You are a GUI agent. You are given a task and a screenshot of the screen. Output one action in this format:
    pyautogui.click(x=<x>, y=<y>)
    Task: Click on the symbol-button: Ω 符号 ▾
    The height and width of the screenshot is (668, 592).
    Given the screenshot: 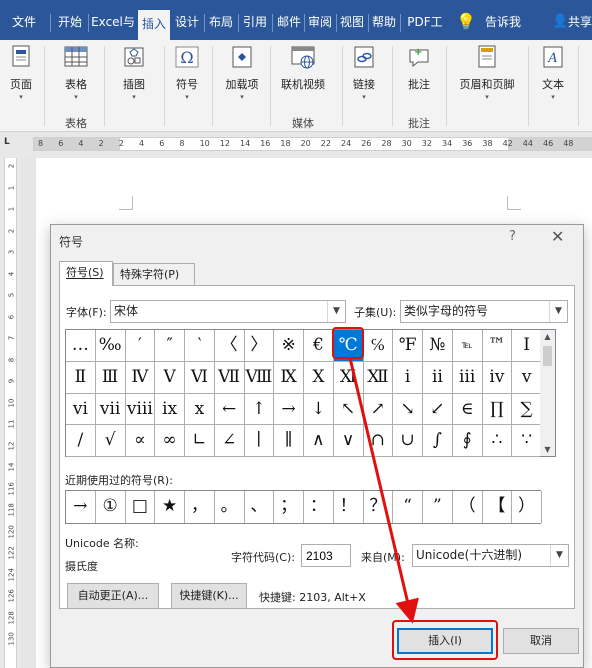 What is the action you would take?
    pyautogui.click(x=187, y=73)
    